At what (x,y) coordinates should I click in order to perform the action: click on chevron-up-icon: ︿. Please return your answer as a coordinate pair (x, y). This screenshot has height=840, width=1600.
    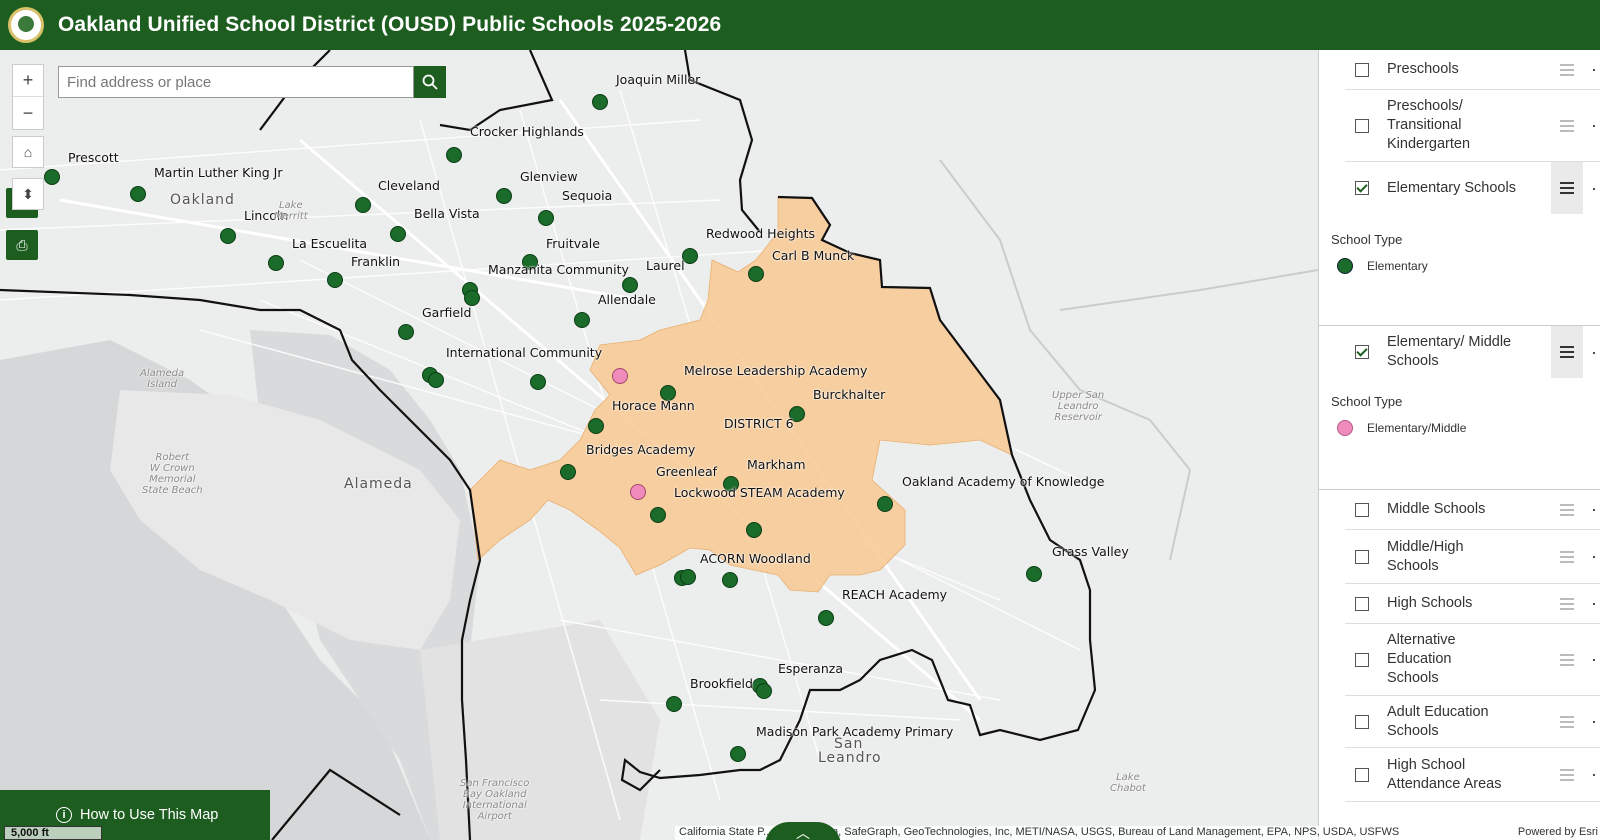
    Looking at the image, I should click on (803, 832).